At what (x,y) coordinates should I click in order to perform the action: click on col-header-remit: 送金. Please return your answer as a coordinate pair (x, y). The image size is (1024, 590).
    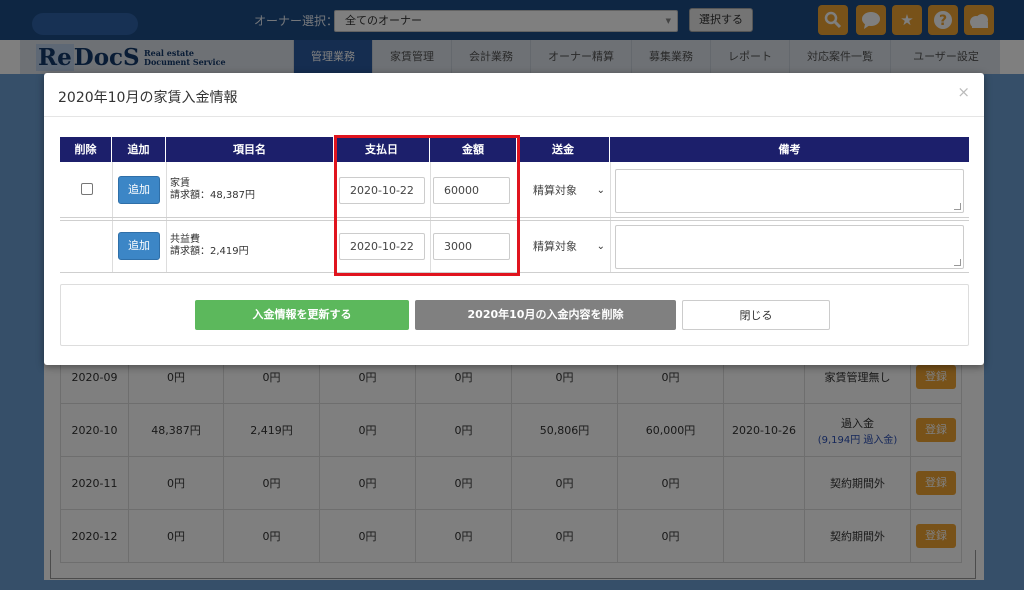
    Looking at the image, I should click on (563, 149).